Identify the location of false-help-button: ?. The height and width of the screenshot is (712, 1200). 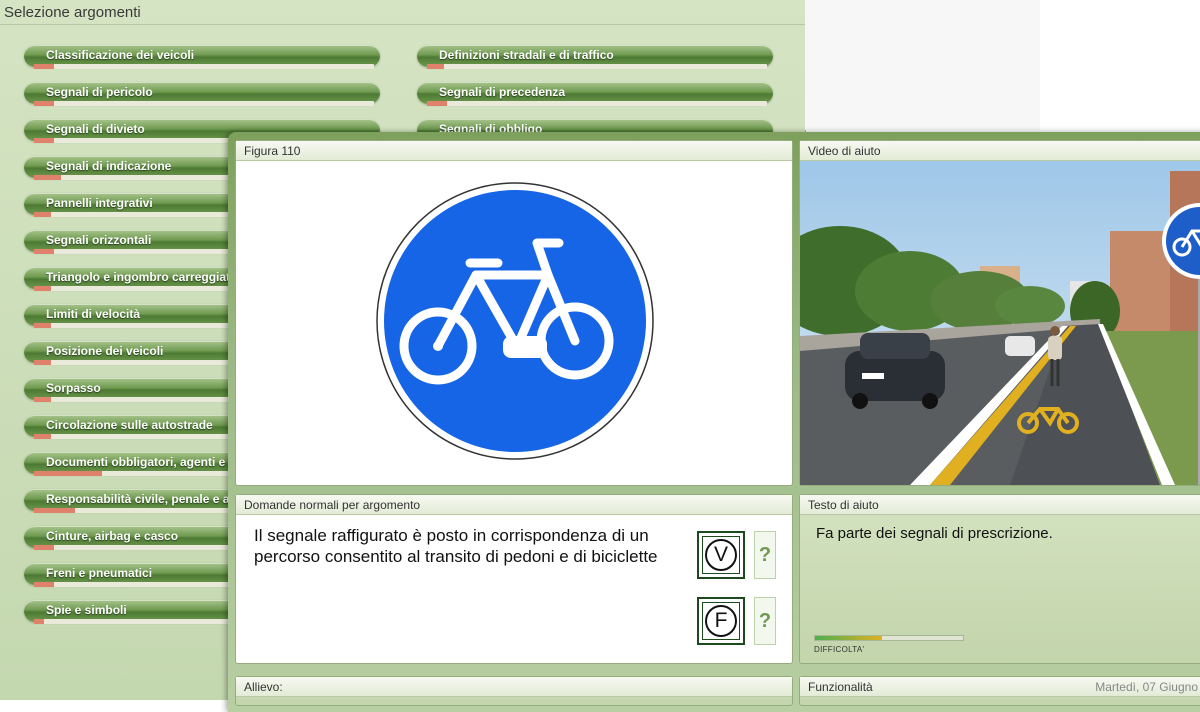
(765, 621).